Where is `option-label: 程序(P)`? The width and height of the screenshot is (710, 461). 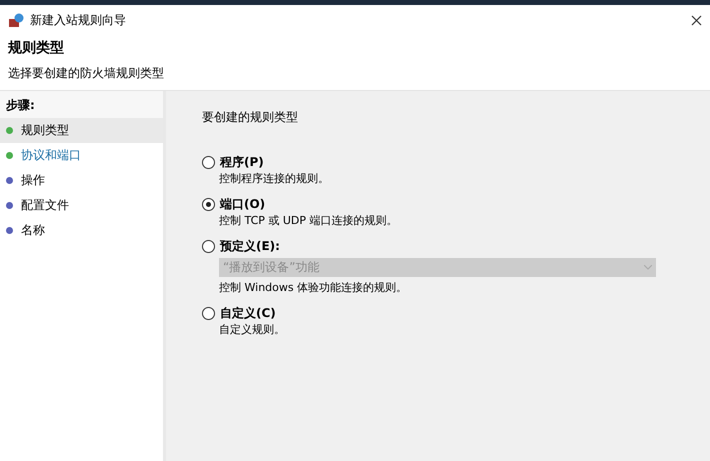
option-label: 程序(P) is located at coordinates (242, 162).